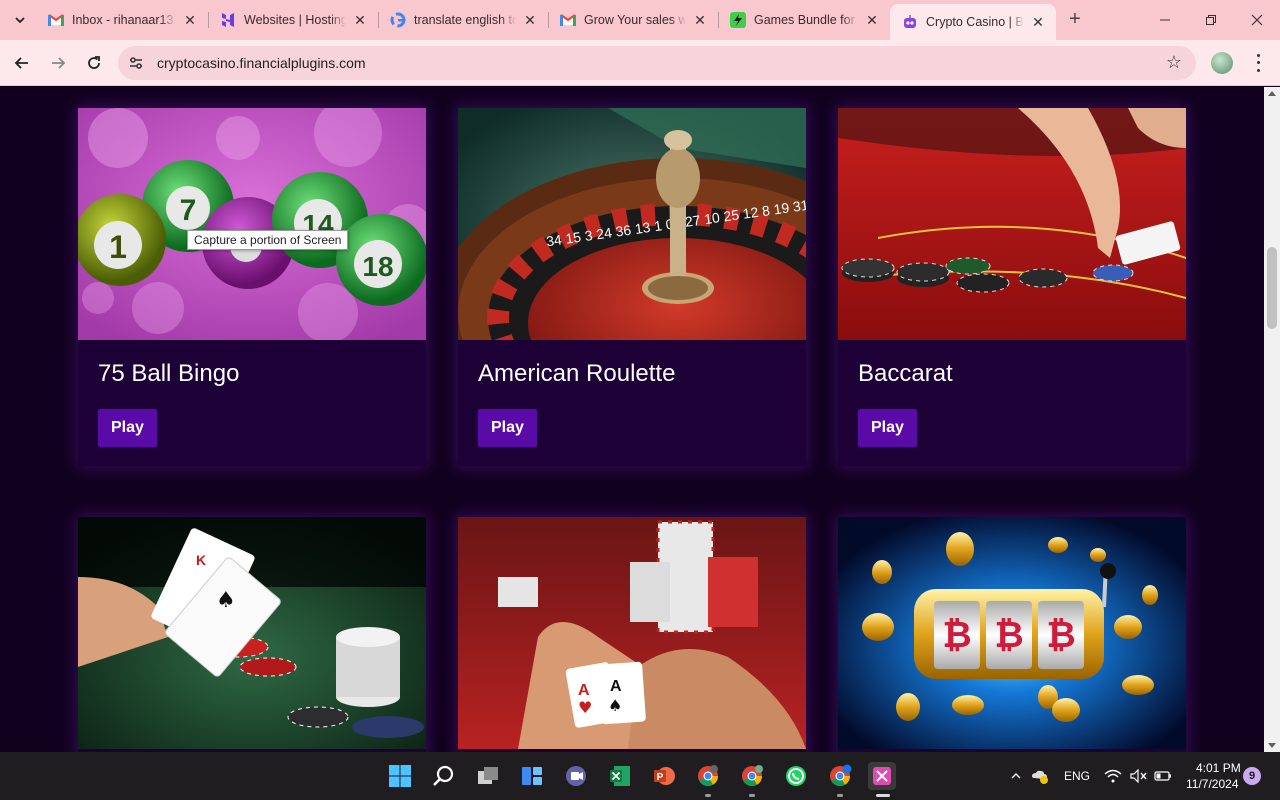 Image resolution: width=1280 pixels, height=800 pixels. I want to click on arrow-left-icon, so click(21, 63).